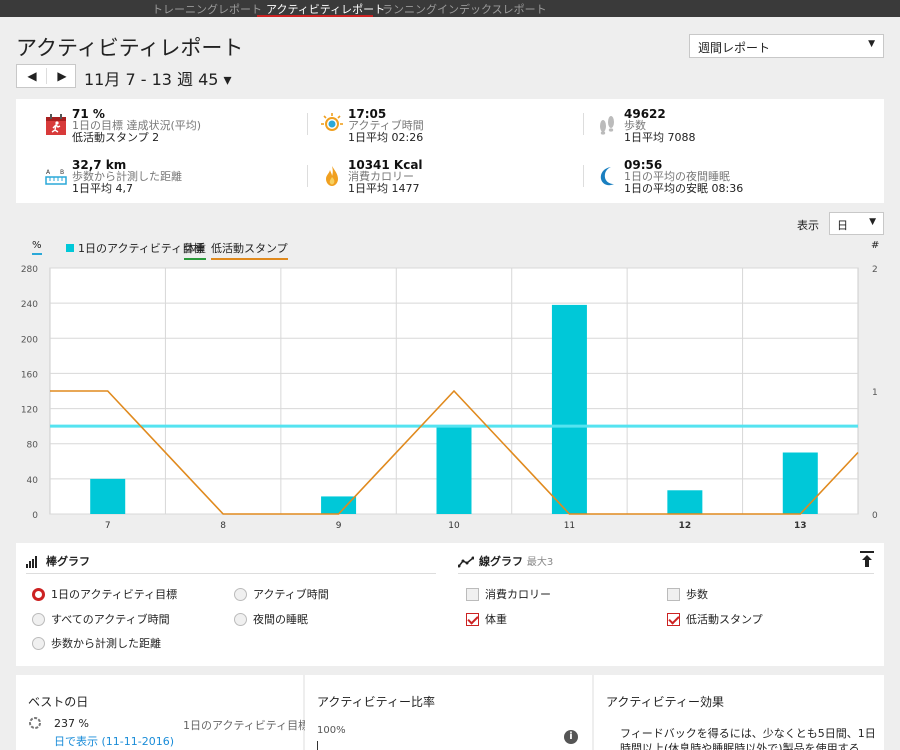 The height and width of the screenshot is (750, 900). I want to click on option-label: 夜間の睡眠, so click(280, 619).